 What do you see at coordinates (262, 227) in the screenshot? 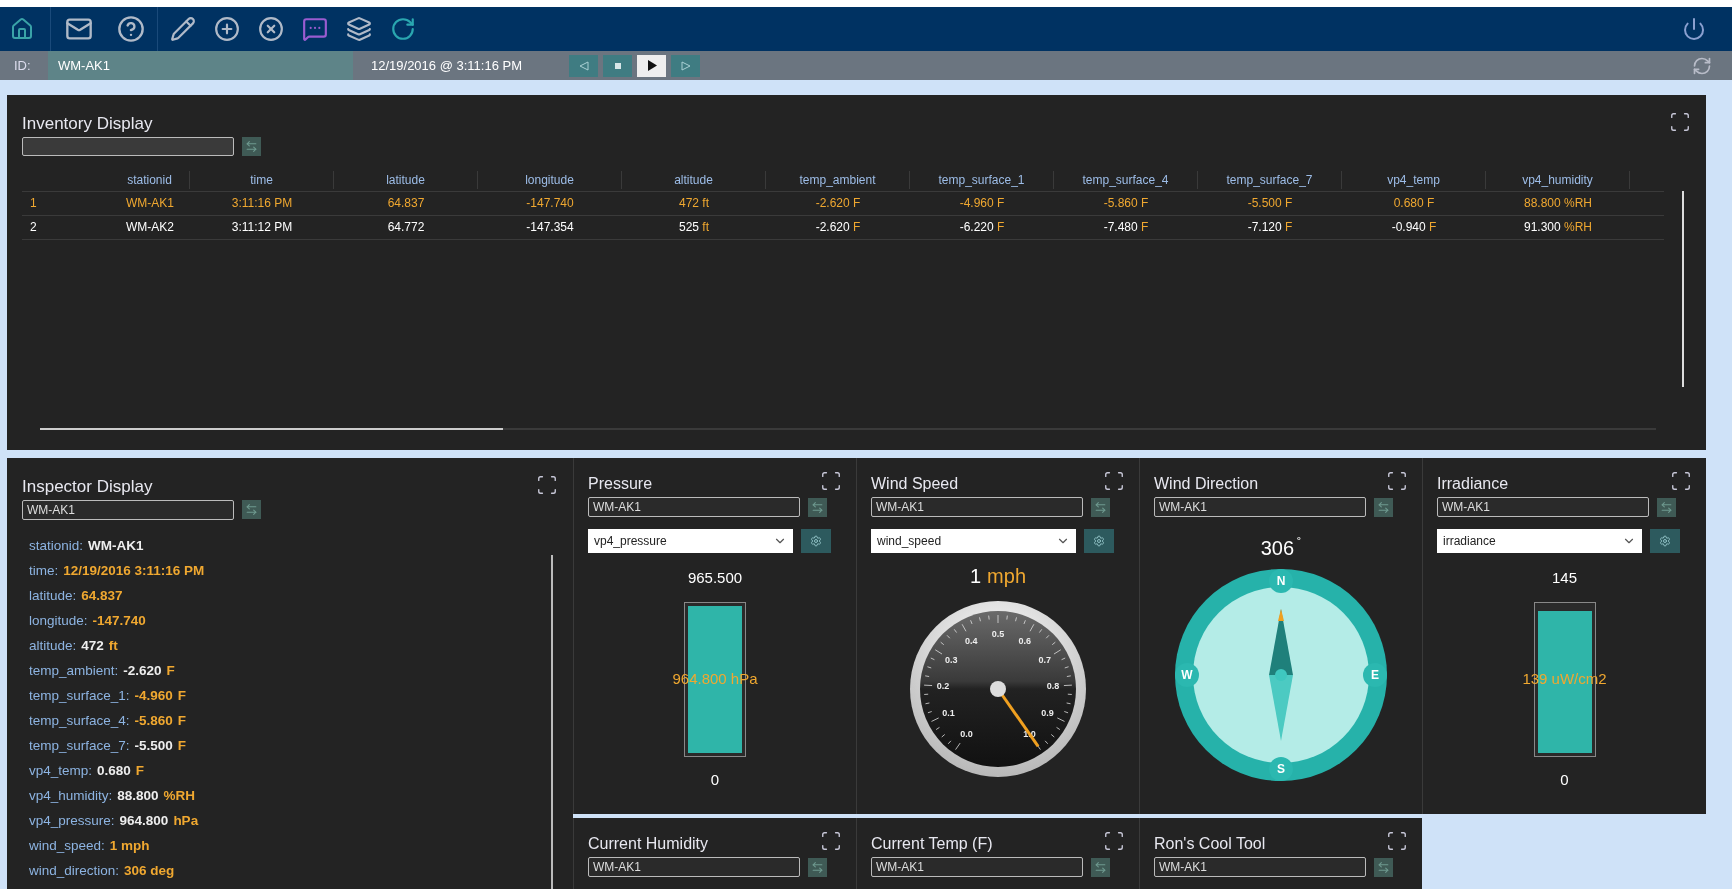
I see `table-cell-text: 3:11:12 PM` at bounding box center [262, 227].